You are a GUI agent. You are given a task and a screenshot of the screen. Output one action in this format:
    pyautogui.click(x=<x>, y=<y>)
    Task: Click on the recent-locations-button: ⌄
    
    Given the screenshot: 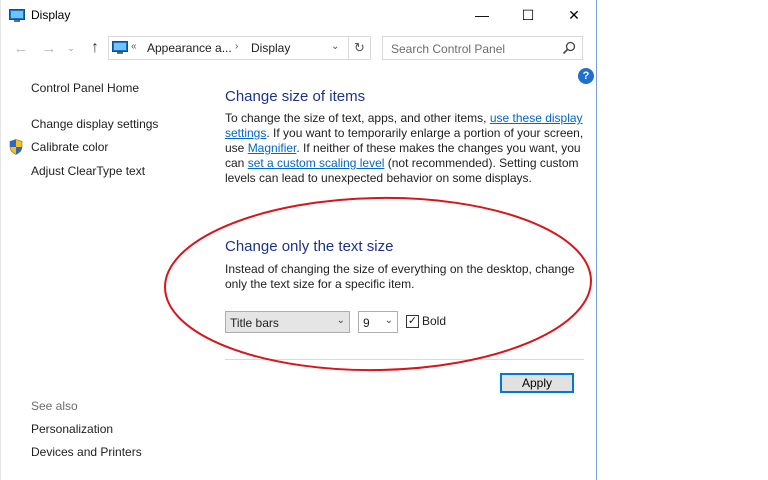 What is the action you would take?
    pyautogui.click(x=71, y=48)
    